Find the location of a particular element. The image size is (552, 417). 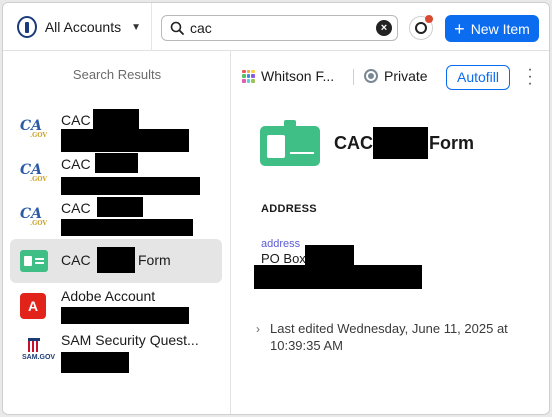

private-vault-icon is located at coordinates (371, 76).